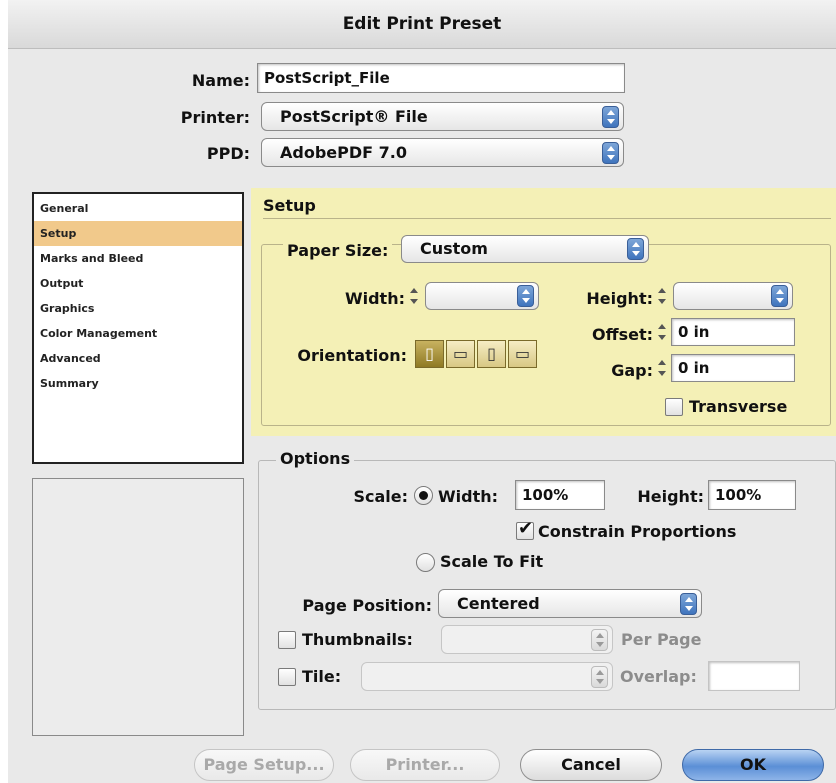  Describe the element at coordinates (367, 605) in the screenshot. I see `page-position-label: Page Position:` at that location.